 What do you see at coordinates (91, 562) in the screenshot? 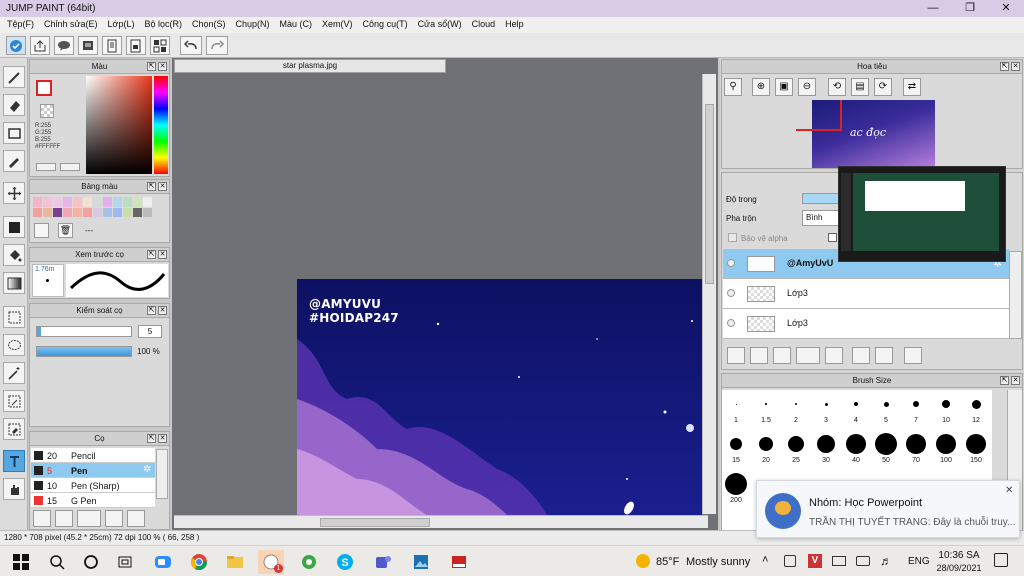
I see `cortana-icon` at bounding box center [91, 562].